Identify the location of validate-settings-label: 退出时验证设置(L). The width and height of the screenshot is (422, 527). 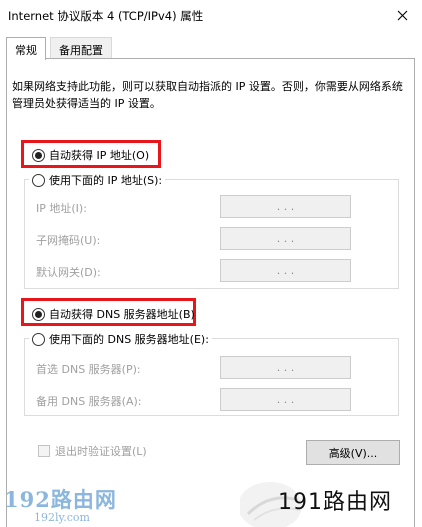
(101, 451).